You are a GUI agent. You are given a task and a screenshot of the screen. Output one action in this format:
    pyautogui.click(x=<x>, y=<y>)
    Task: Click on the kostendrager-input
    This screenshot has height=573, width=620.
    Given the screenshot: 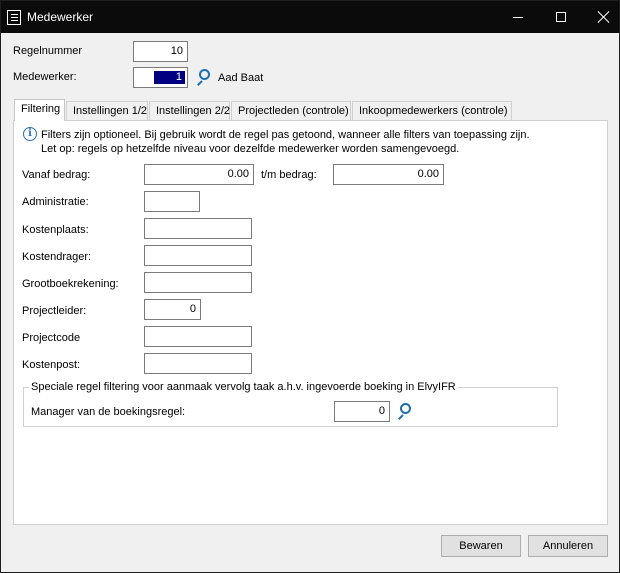 What is the action you would take?
    pyautogui.click(x=198, y=255)
    